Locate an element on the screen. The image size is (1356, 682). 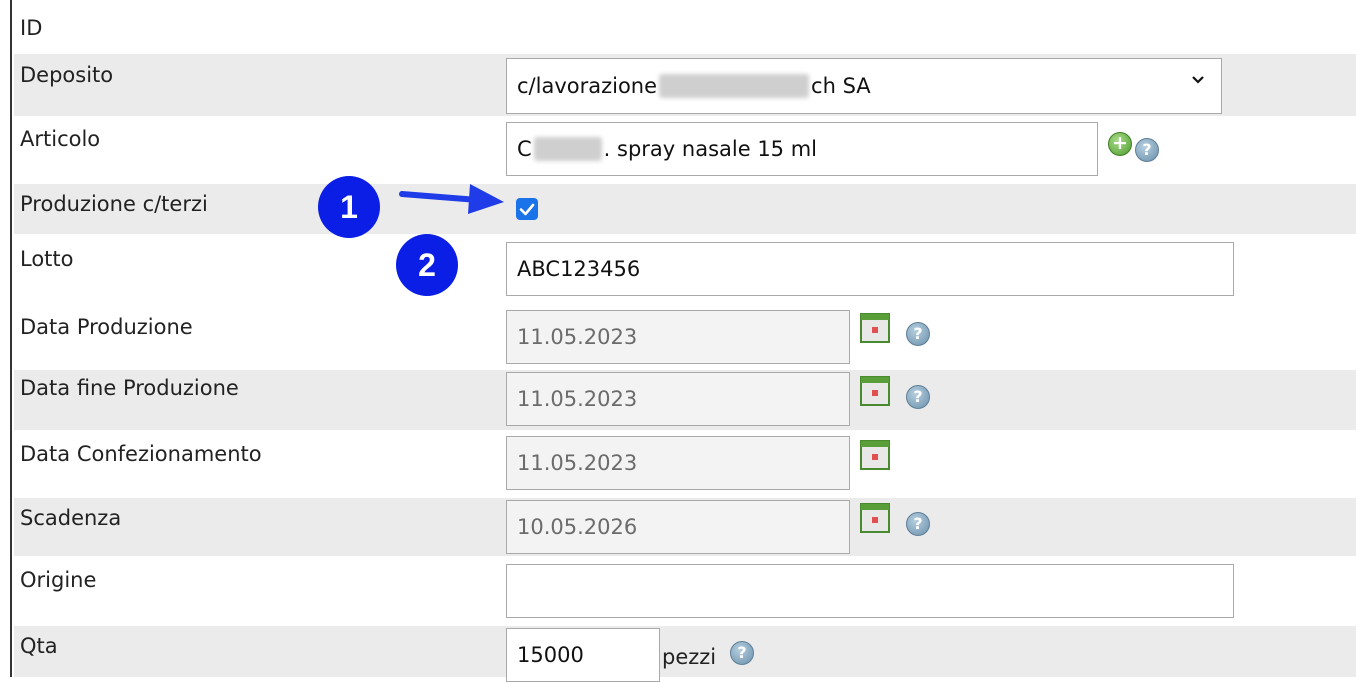
data-produzione-value: 11.05.2023 is located at coordinates (577, 337).